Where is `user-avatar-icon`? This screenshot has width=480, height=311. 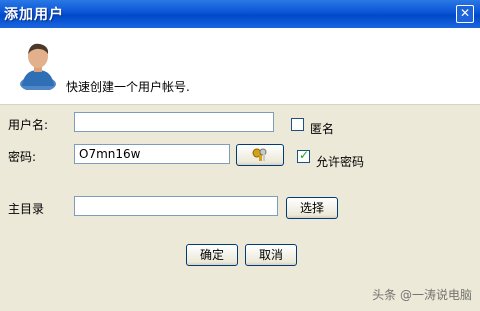 user-avatar-icon is located at coordinates (38, 66).